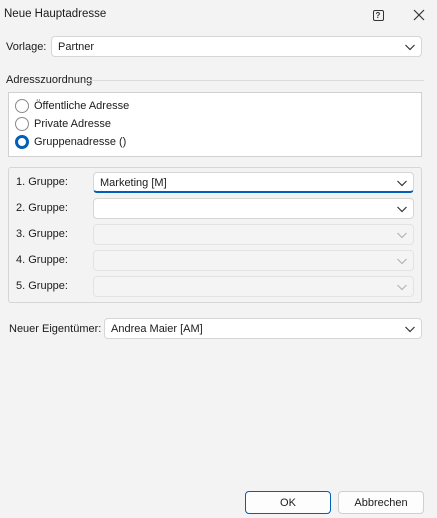 Image resolution: width=437 pixels, height=518 pixels. Describe the element at coordinates (218, 15) in the screenshot. I see `title-bar: Neue Hauptadresse ?` at that location.